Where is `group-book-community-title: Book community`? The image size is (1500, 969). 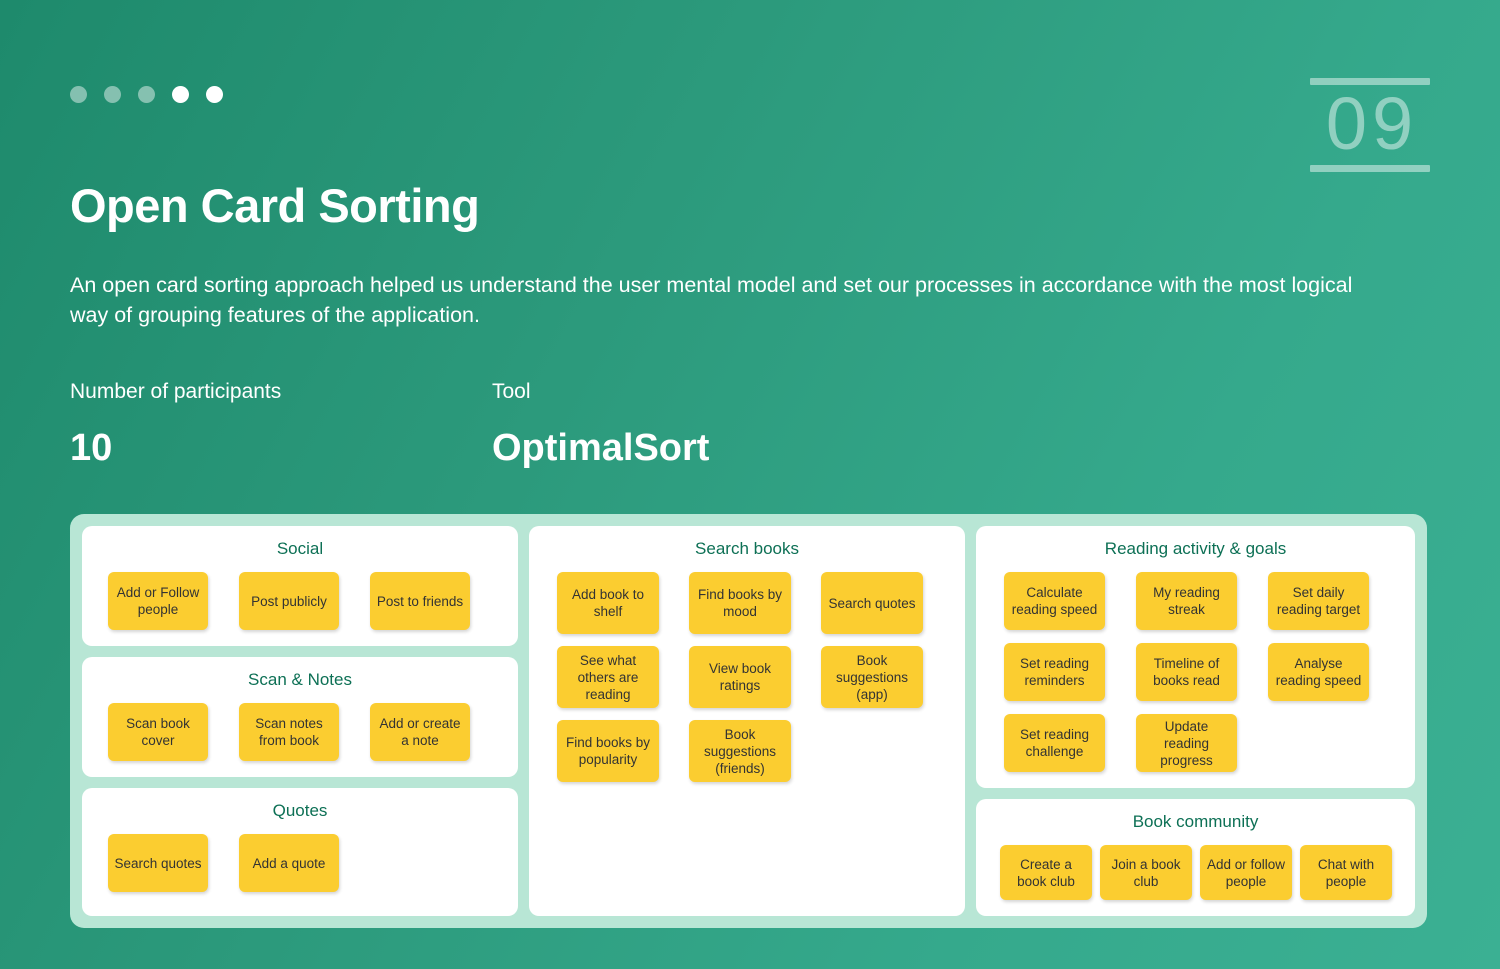
group-book-community-title: Book community is located at coordinates (1195, 821).